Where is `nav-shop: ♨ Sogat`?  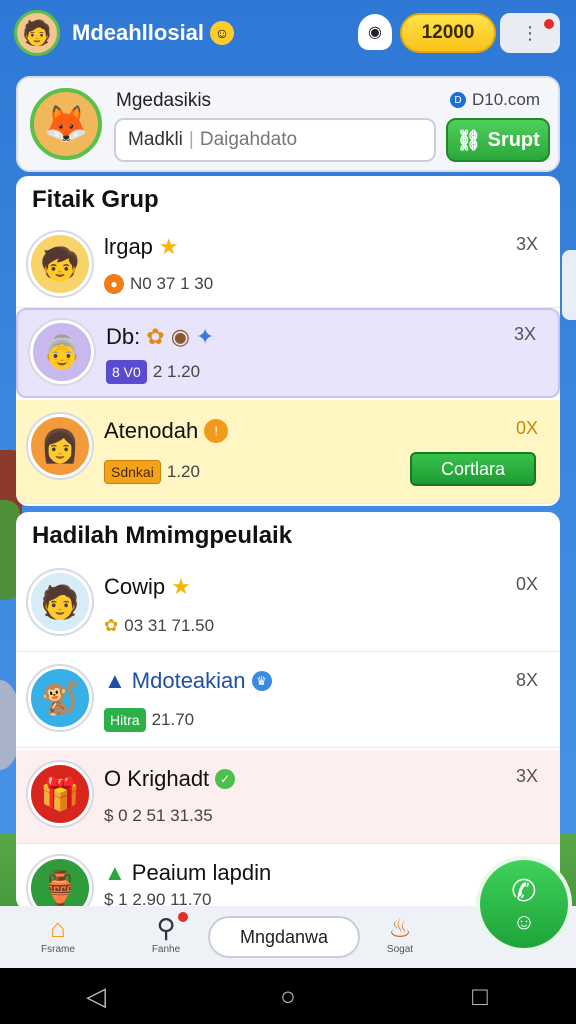 nav-shop: ♨ Sogat is located at coordinates (400, 933).